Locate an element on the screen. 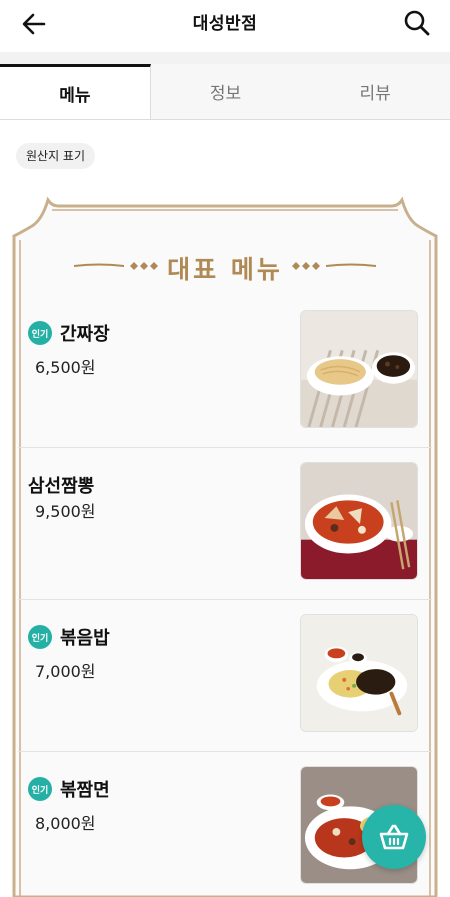 The height and width of the screenshot is (897, 450). origin-label-chip: 원산지 표기 is located at coordinates (56, 156).